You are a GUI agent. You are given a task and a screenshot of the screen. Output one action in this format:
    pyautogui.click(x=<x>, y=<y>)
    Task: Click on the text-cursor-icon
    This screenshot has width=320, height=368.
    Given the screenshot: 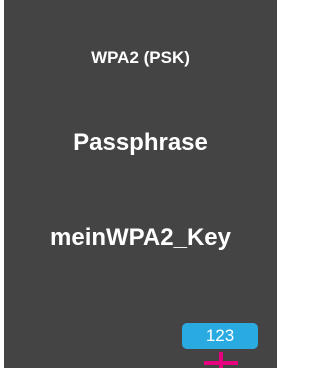 What is the action you would take?
    pyautogui.click(x=221, y=360)
    